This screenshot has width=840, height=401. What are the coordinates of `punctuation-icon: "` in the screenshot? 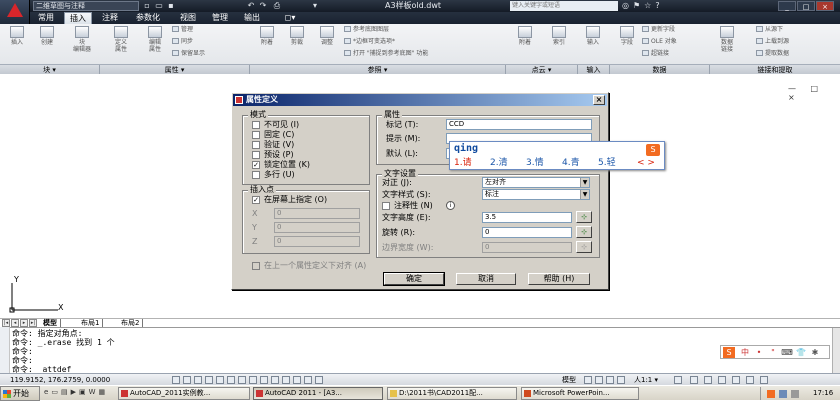 It's located at (773, 352).